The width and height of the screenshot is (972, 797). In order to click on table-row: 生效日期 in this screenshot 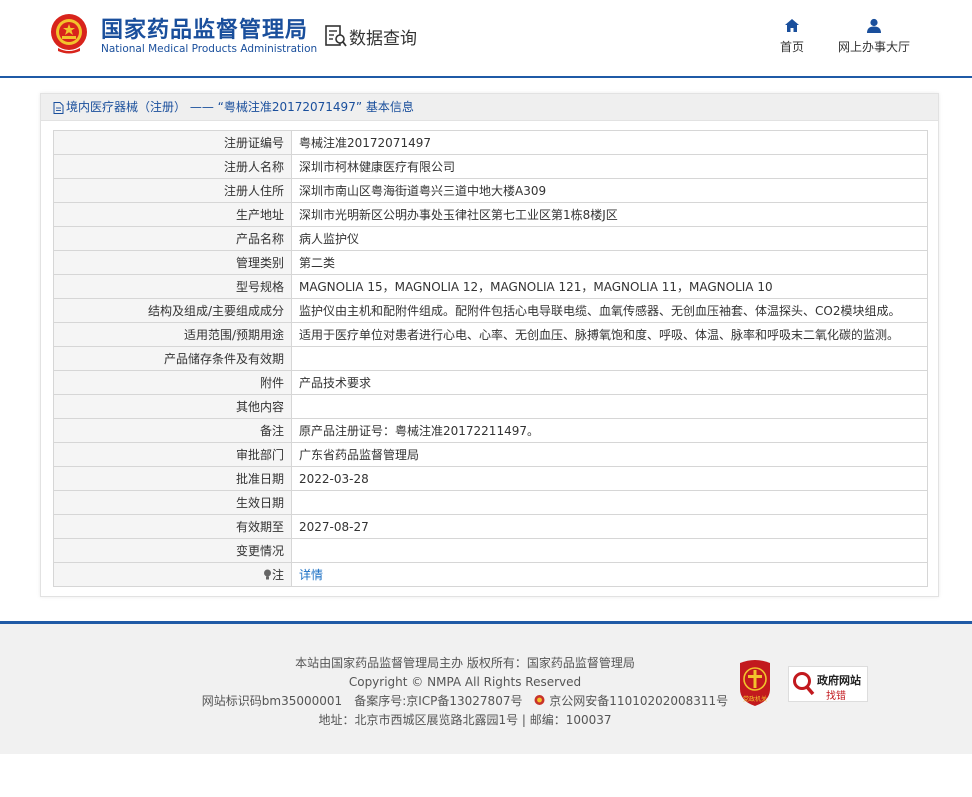, I will do `click(490, 502)`.